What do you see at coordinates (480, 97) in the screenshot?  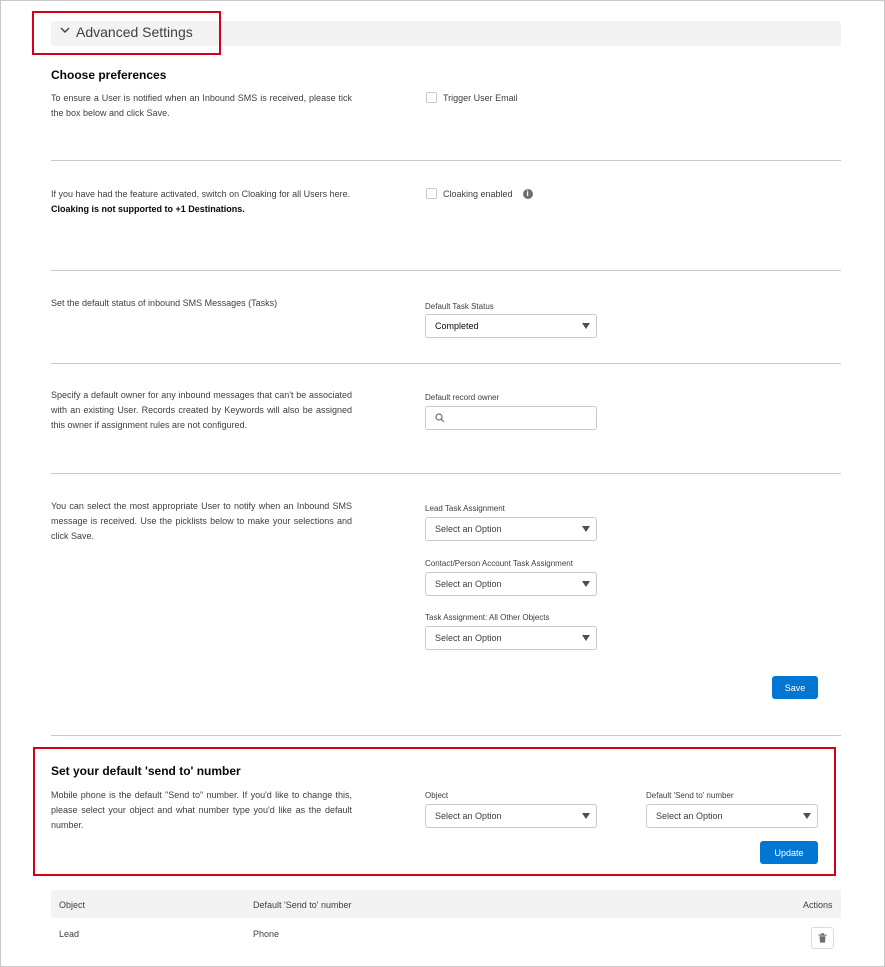 I see `trigger-user-email-label: Trigger User Email` at bounding box center [480, 97].